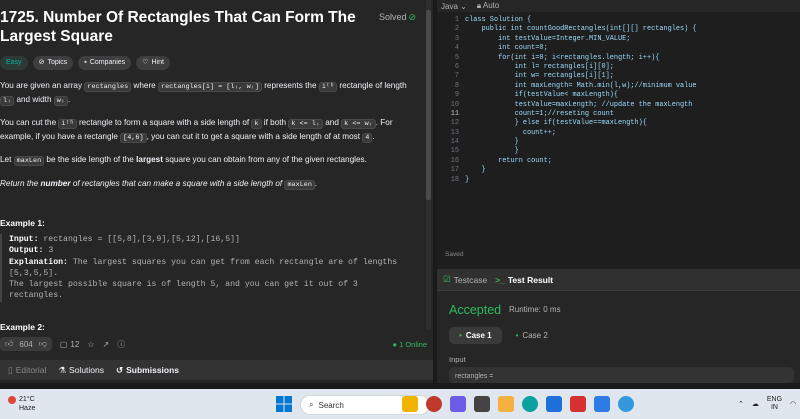 The image size is (800, 419). Describe the element at coordinates (393, 17) in the screenshot. I see `solved-label: Solved` at that location.